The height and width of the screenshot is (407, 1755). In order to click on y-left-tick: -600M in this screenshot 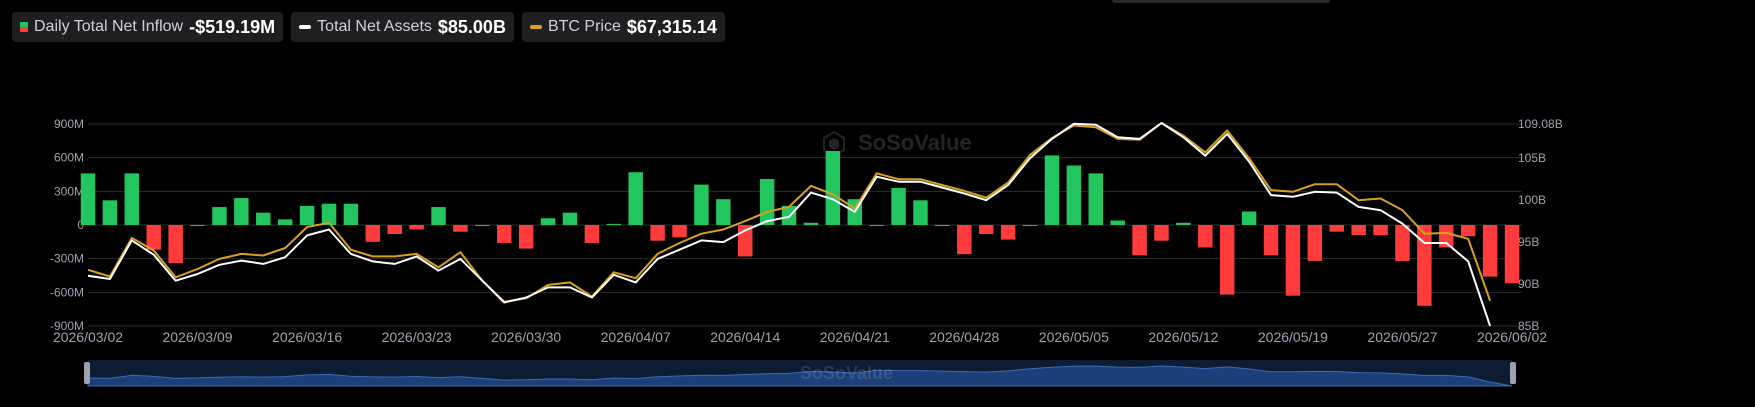, I will do `click(67, 292)`.